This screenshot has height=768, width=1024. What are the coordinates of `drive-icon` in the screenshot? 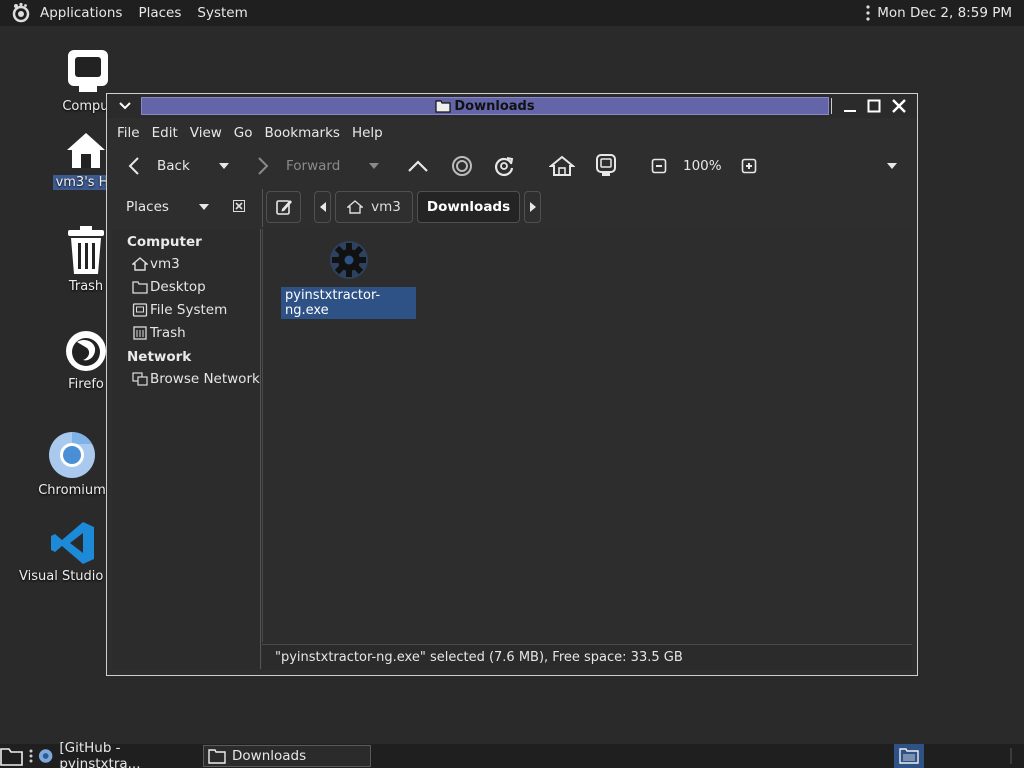 It's located at (140, 310).